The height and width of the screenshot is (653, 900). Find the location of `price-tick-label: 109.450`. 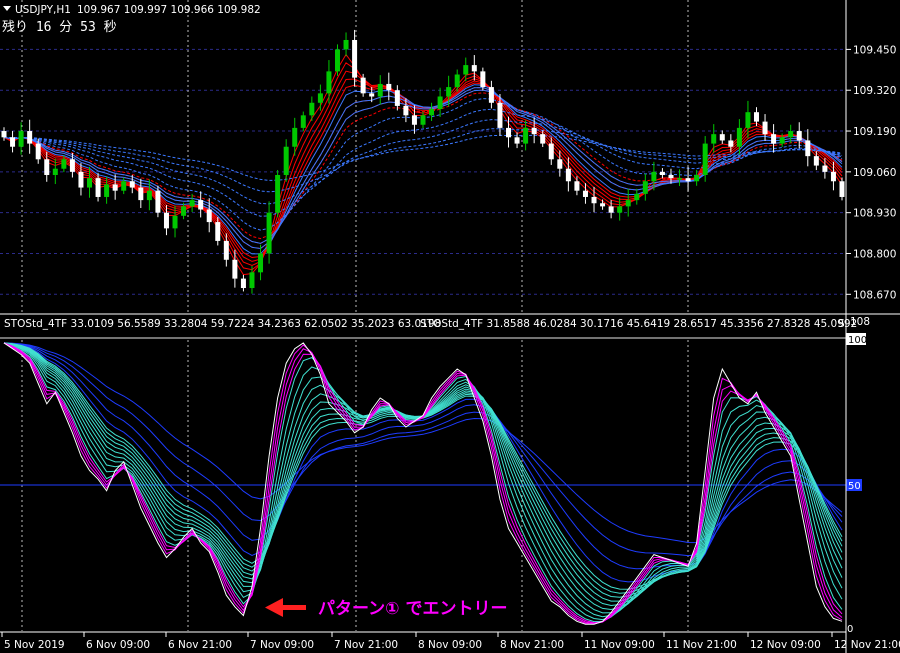

price-tick-label: 109.450 is located at coordinates (874, 50).